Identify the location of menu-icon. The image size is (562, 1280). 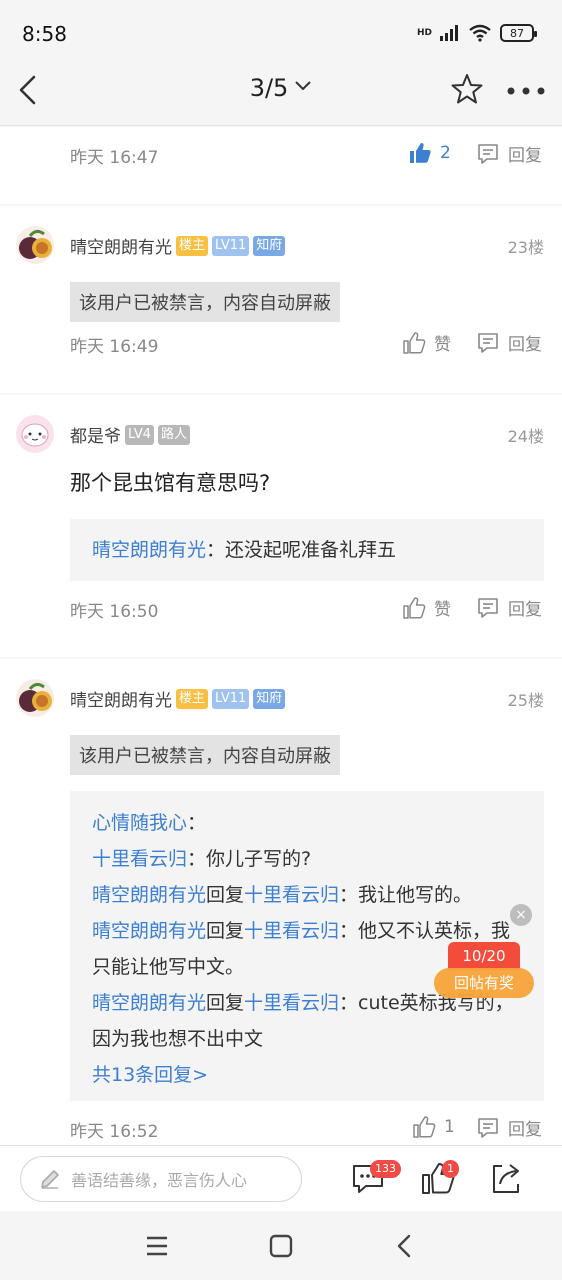
(157, 1246).